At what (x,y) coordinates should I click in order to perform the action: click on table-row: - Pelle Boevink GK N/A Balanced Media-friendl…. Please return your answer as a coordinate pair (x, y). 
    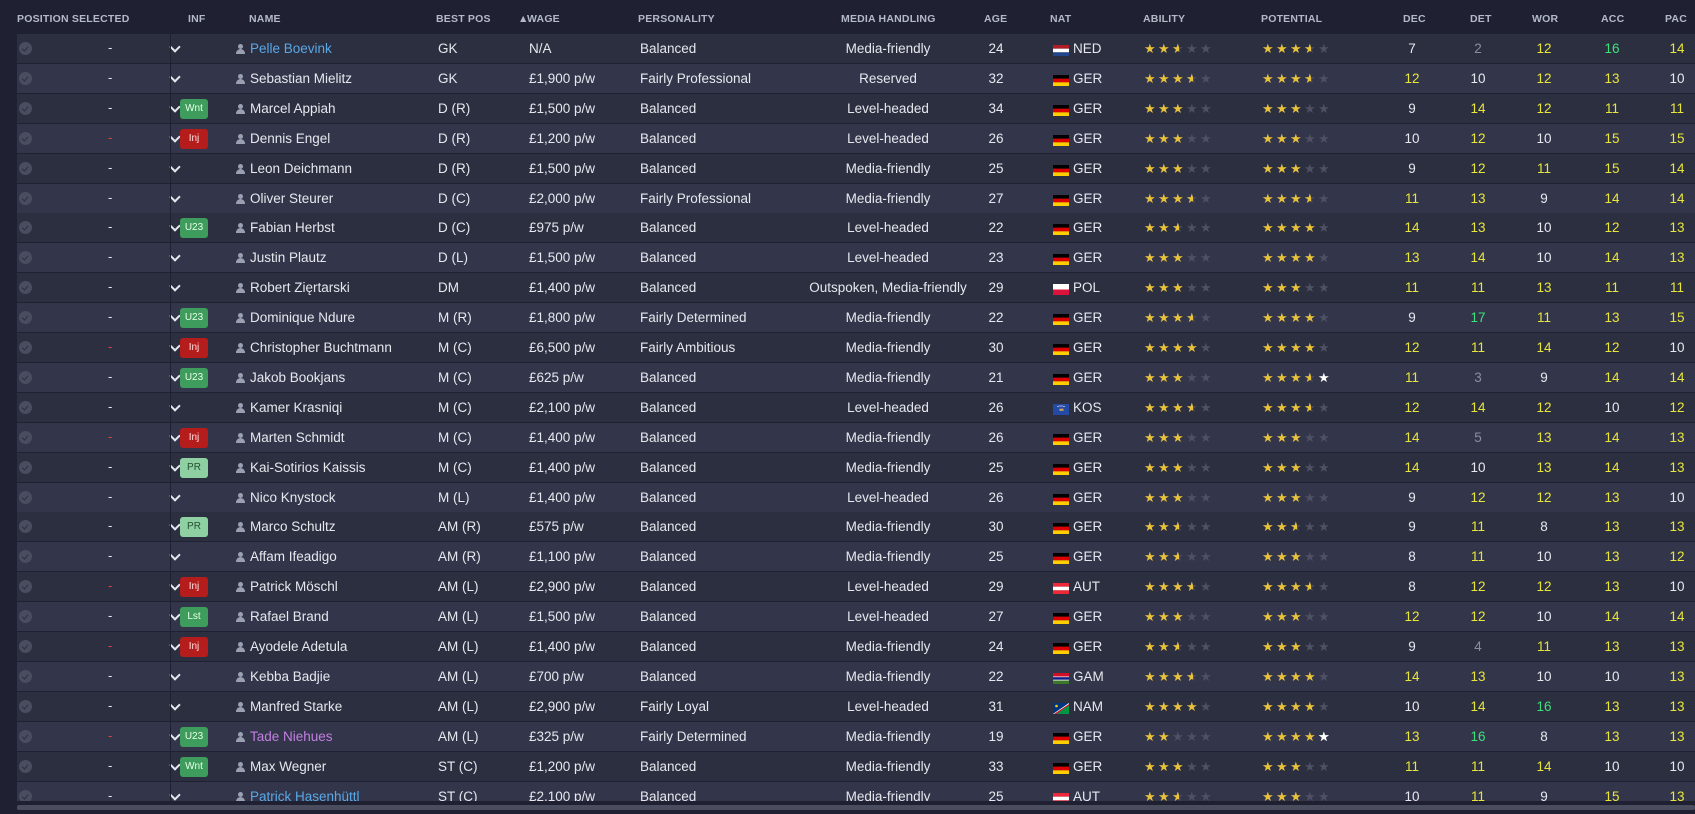
    Looking at the image, I should click on (856, 49).